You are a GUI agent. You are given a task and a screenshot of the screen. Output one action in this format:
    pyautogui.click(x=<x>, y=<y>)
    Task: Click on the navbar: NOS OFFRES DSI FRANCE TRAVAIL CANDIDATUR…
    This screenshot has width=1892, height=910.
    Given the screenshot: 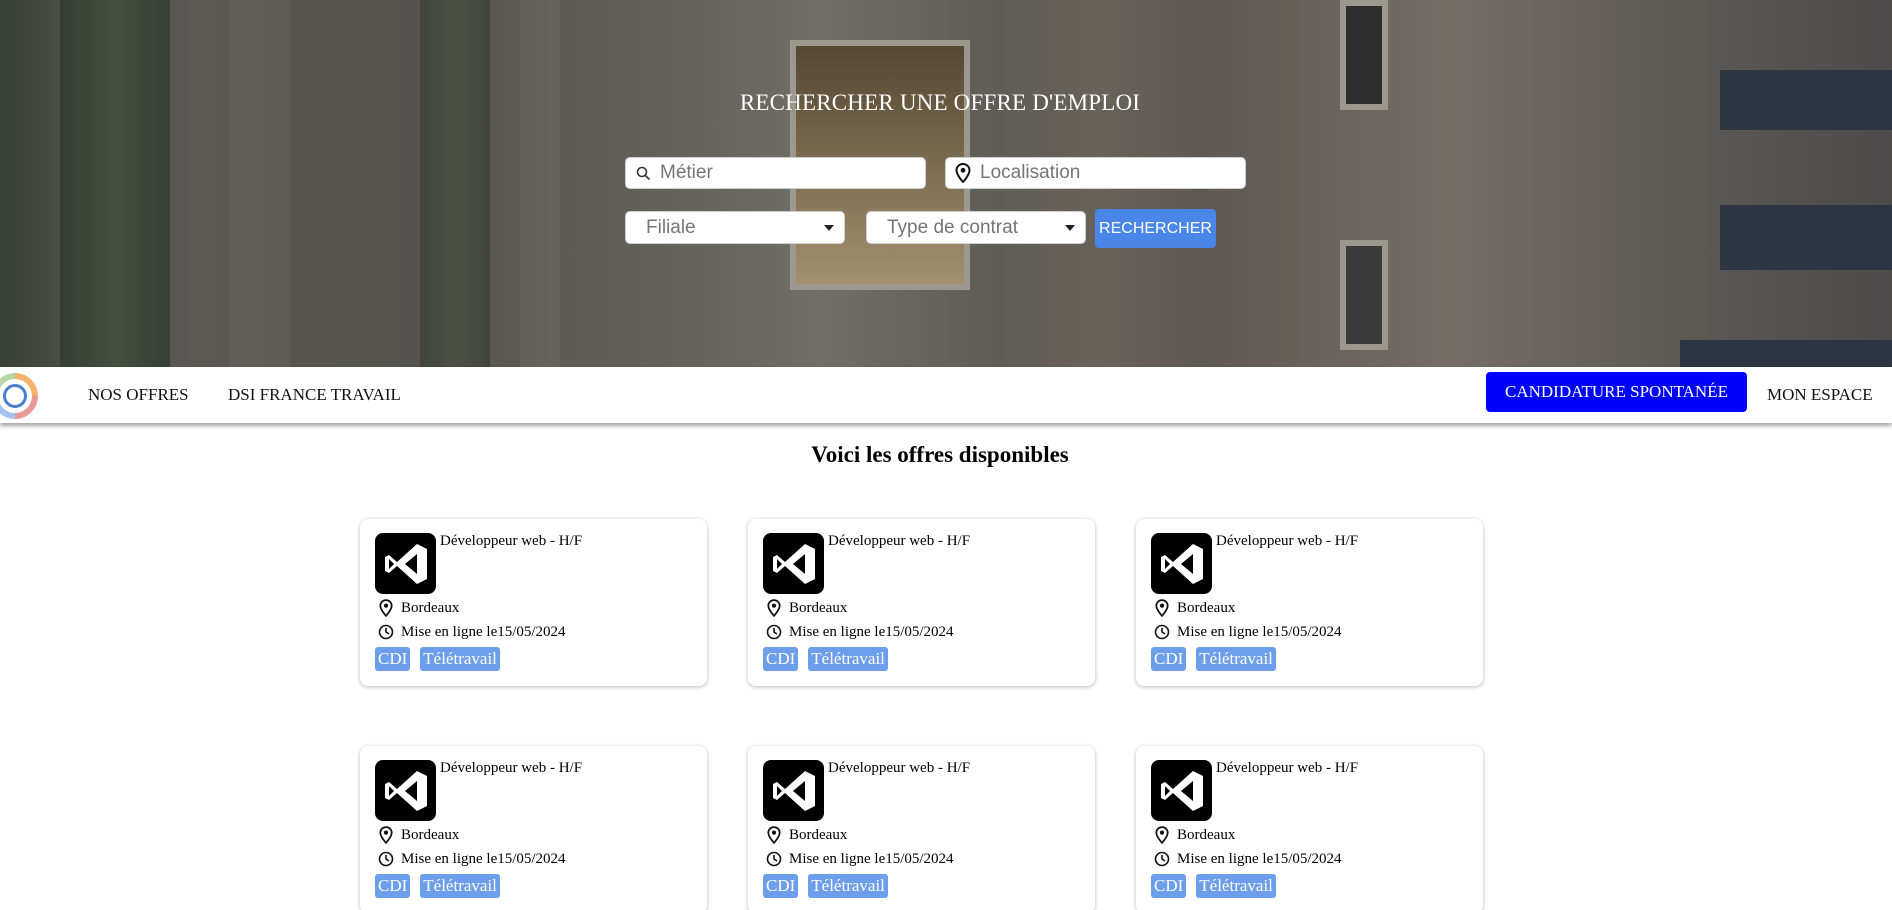 What is the action you would take?
    pyautogui.click(x=946, y=395)
    